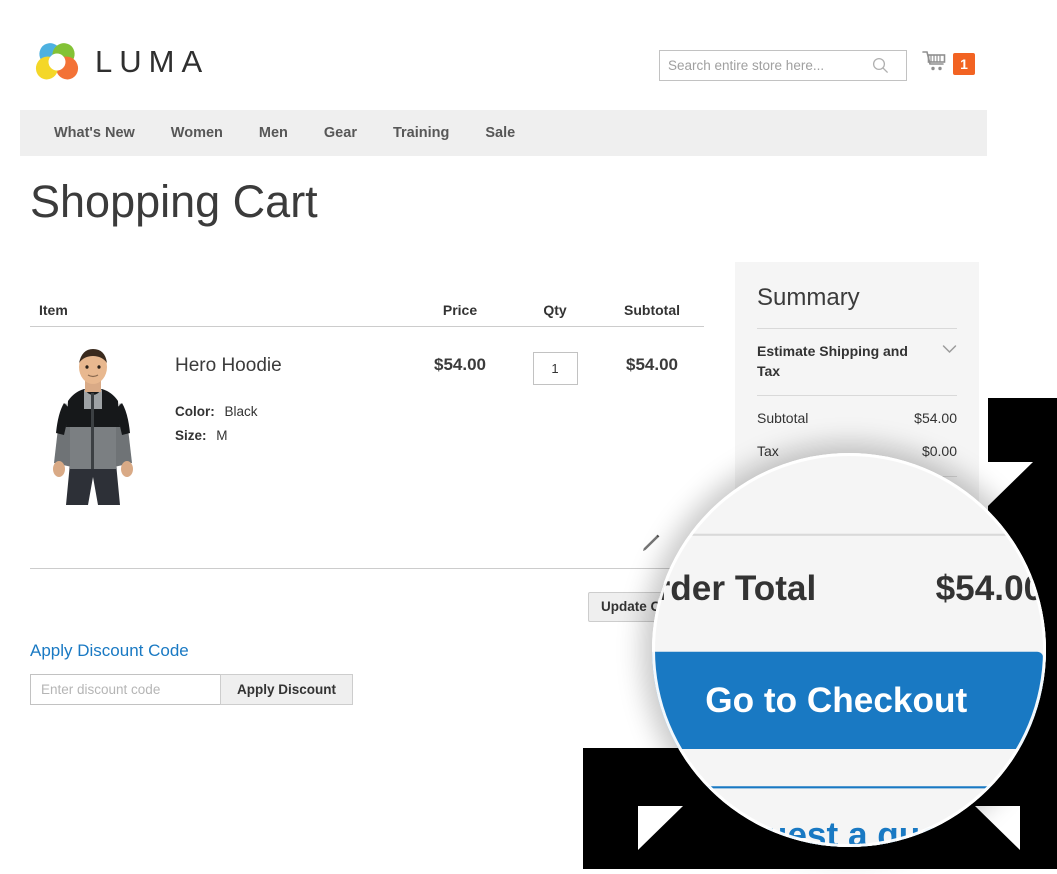 This screenshot has height=874, width=1057. What do you see at coordinates (460, 364) in the screenshot?
I see `cart-item-price: $54.00` at bounding box center [460, 364].